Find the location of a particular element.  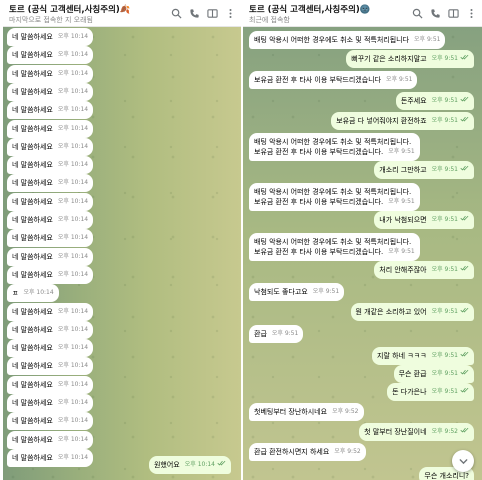

chat-header: 토르 (공식 고객센터,사칭주의)🍂 마지막으로 접속한 지 오래됨 is located at coordinates (122, 13).